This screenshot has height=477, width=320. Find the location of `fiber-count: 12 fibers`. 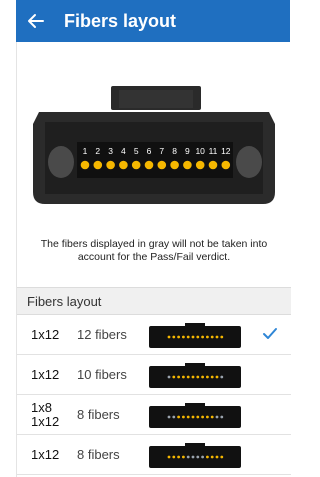

fiber-count: 12 fibers is located at coordinates (102, 334).